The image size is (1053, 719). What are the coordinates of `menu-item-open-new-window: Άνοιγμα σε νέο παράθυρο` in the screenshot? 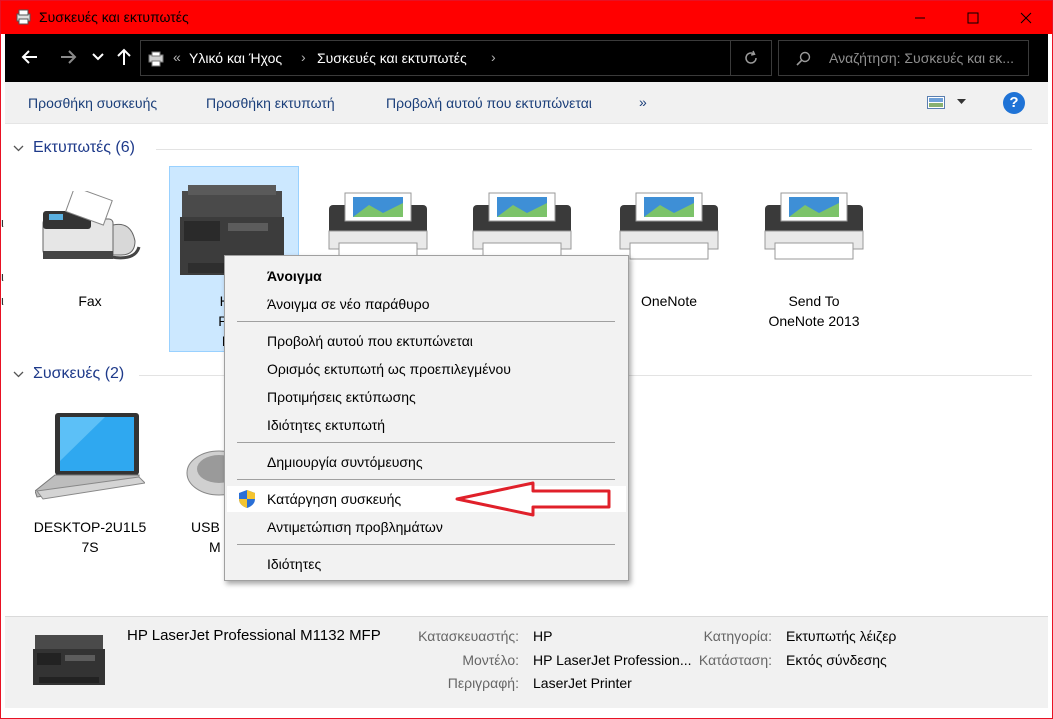 It's located at (348, 304).